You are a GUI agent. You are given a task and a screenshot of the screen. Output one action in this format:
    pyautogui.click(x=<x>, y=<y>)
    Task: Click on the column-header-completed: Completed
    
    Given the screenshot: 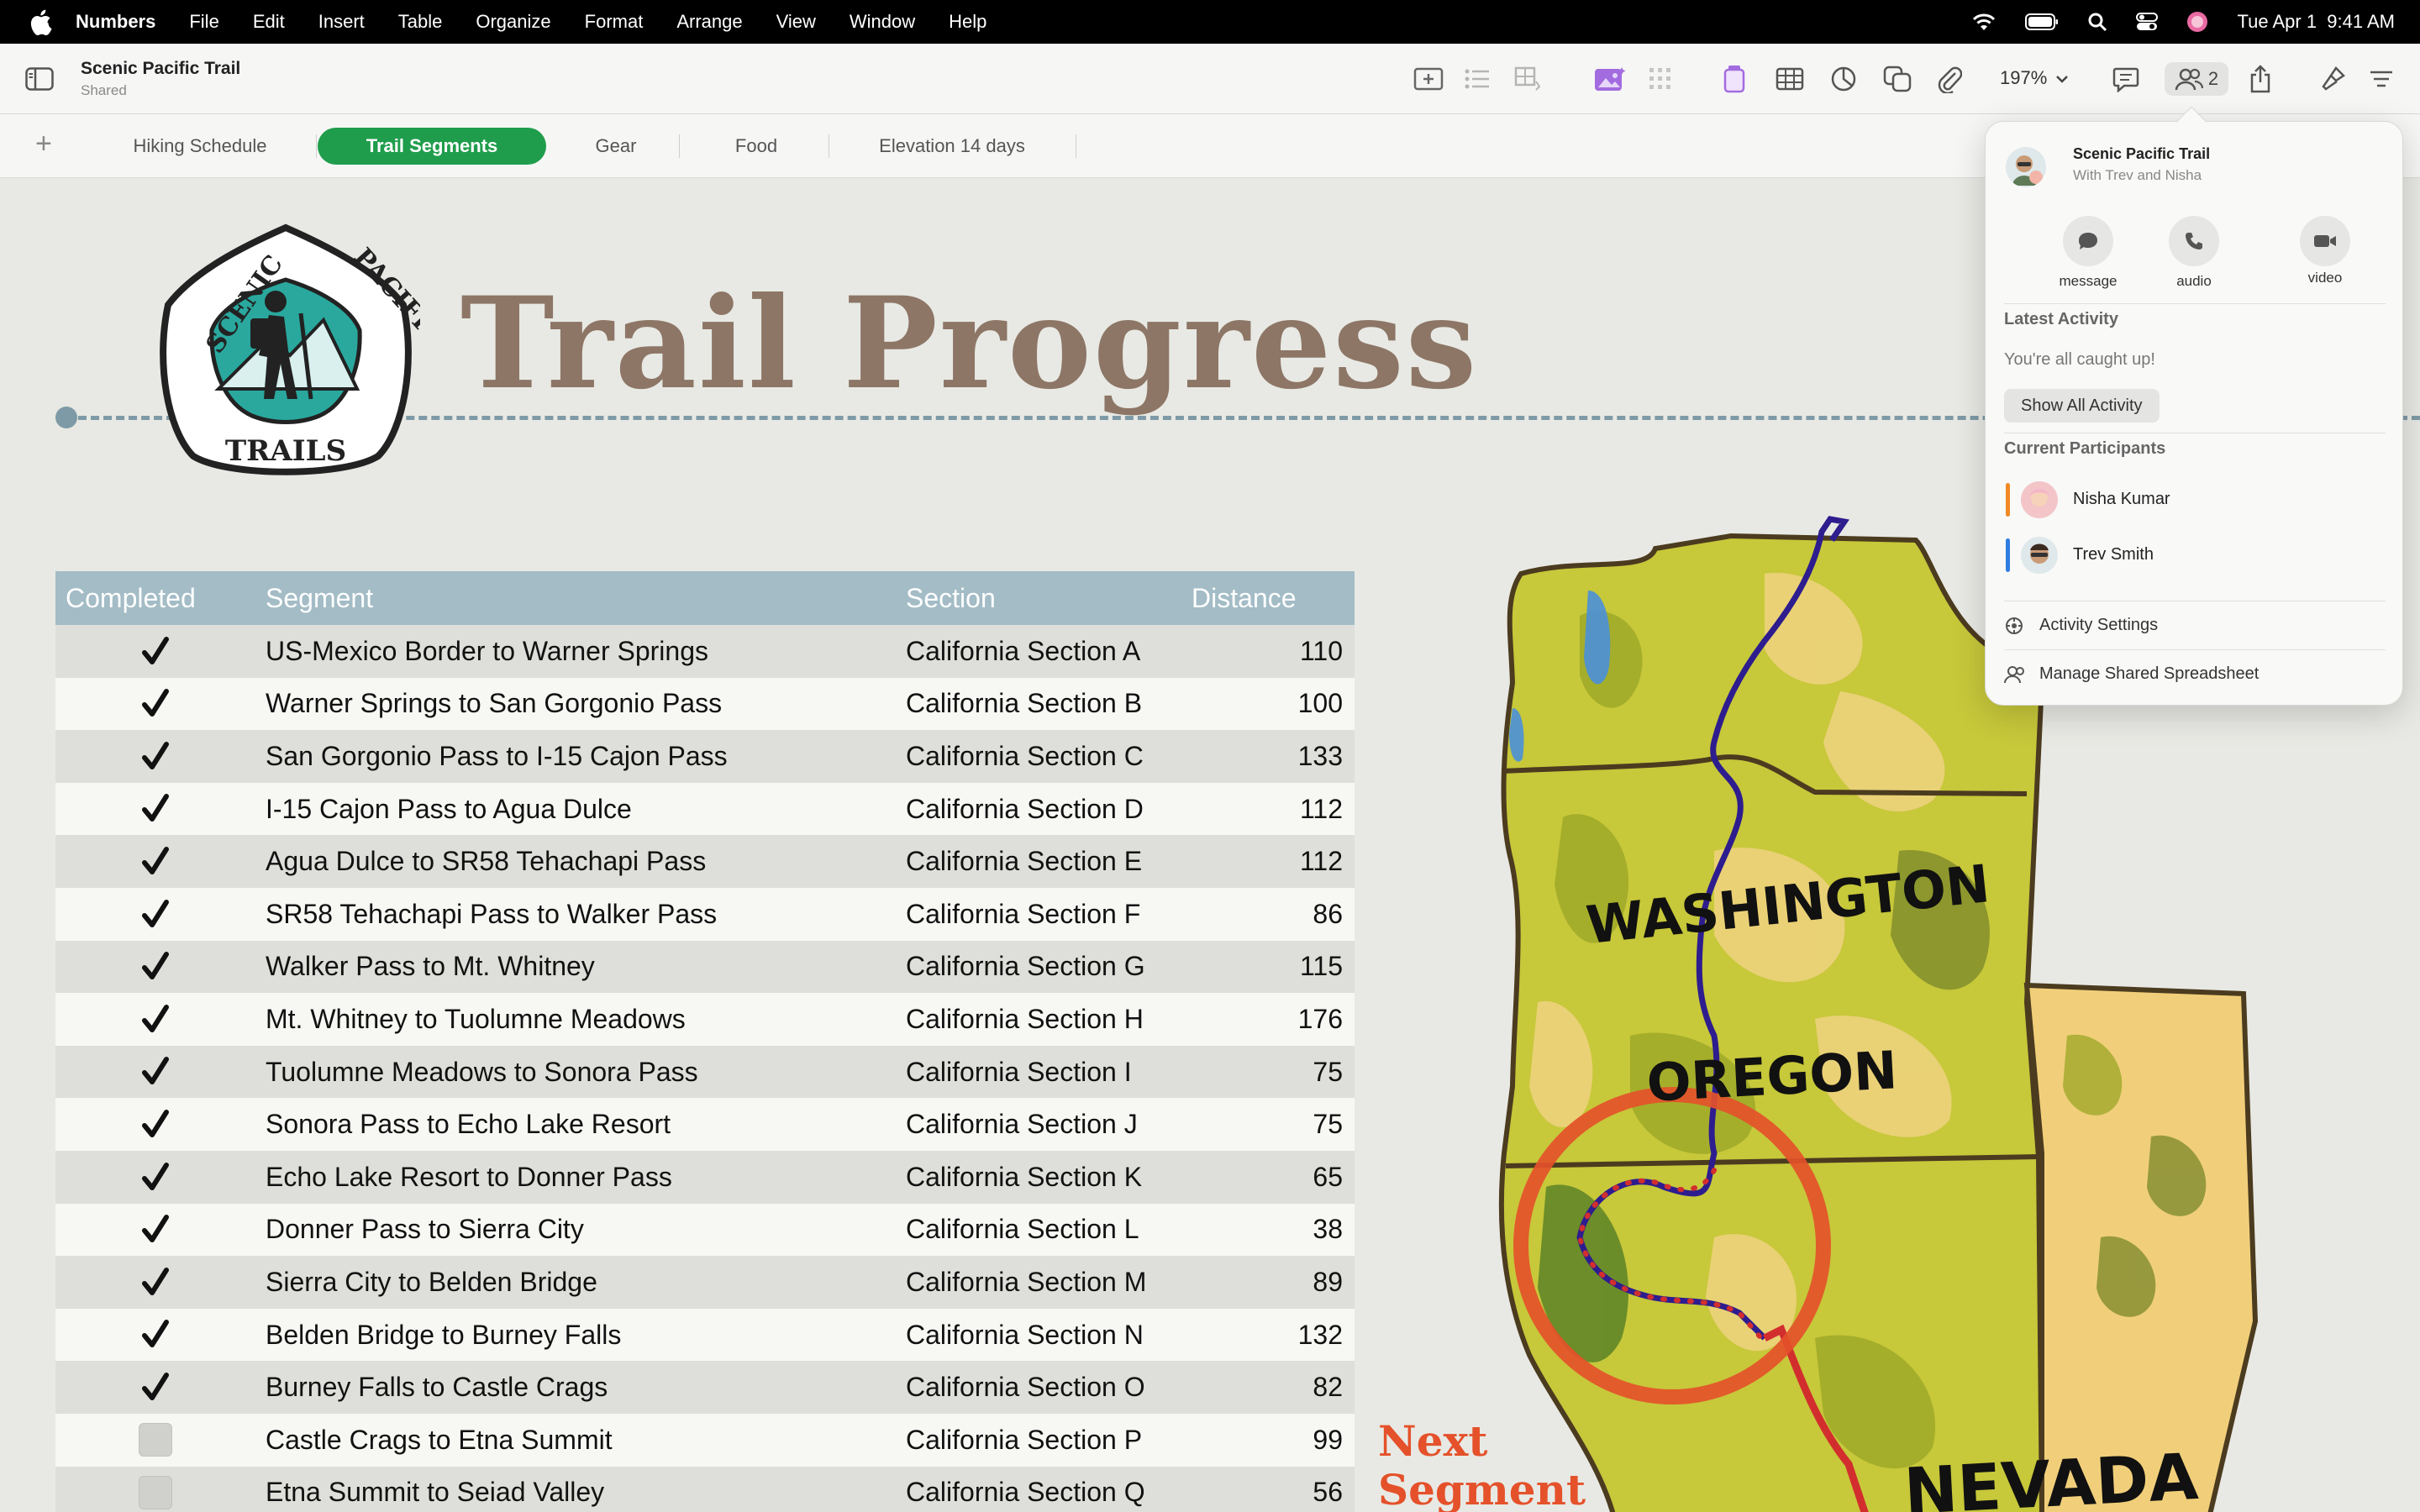 What is the action you would take?
    pyautogui.click(x=155, y=598)
    